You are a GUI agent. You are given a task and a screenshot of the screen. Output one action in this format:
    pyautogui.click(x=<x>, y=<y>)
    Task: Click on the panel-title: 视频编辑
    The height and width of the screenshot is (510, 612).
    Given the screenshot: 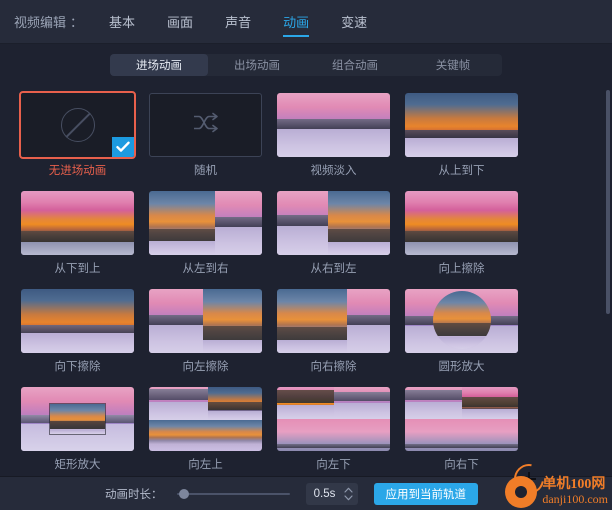 What is the action you would take?
    pyautogui.click(x=40, y=22)
    